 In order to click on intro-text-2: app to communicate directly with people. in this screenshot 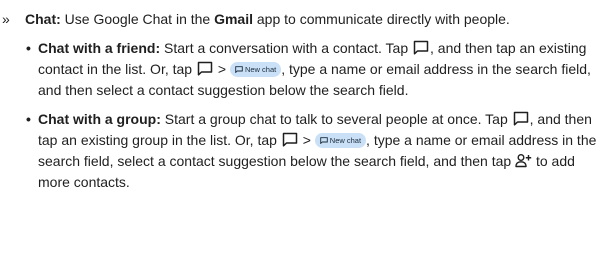, I will do `click(381, 19)`.